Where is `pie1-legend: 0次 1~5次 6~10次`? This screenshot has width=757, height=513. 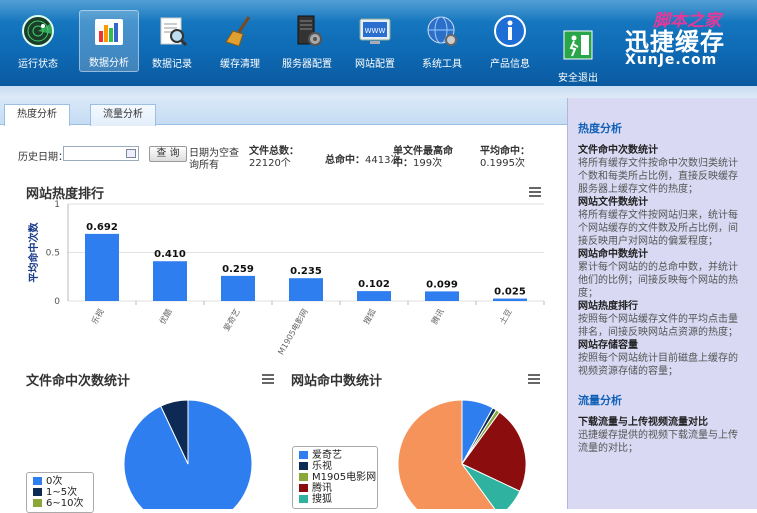
pie1-legend: 0次 1~5次 6~10次 is located at coordinates (60, 492).